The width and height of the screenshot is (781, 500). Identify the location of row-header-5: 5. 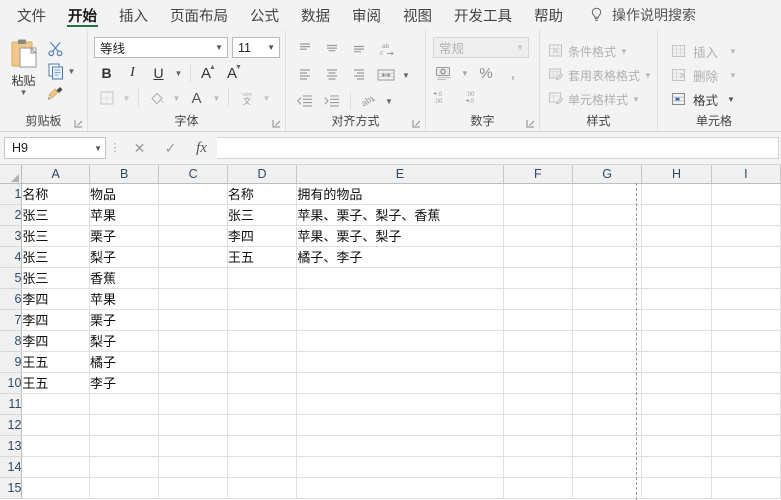
(11, 278).